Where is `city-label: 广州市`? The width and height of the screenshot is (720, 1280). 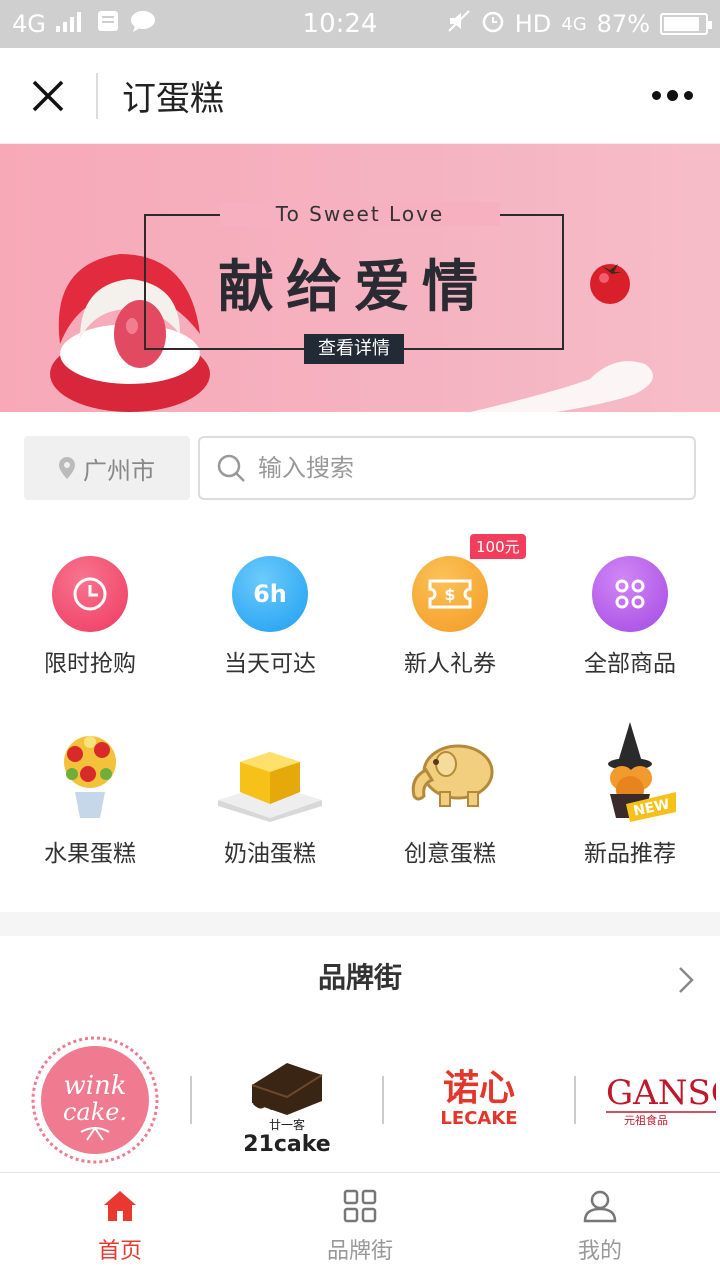
city-label: 广州市 is located at coordinates (119, 470).